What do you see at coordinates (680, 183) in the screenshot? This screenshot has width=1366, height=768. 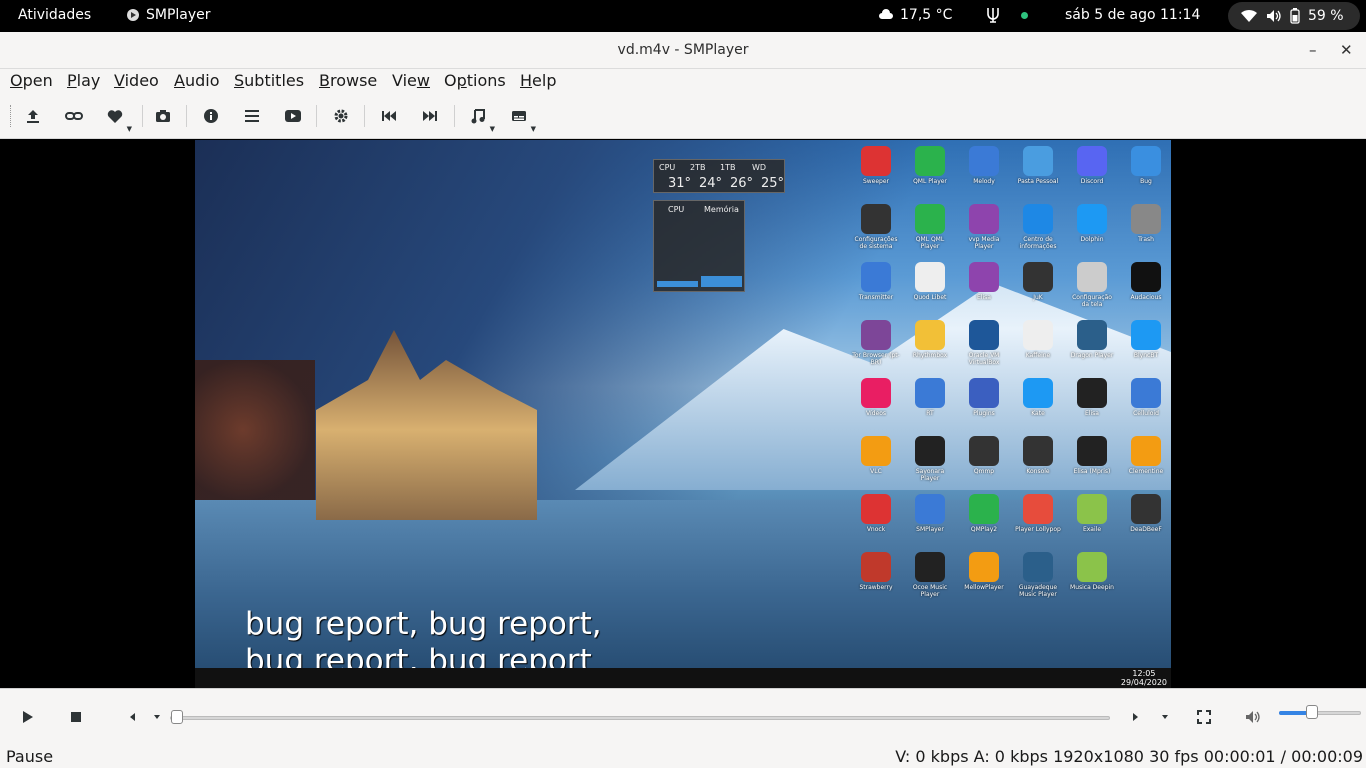 I see `widget-value: 31°` at bounding box center [680, 183].